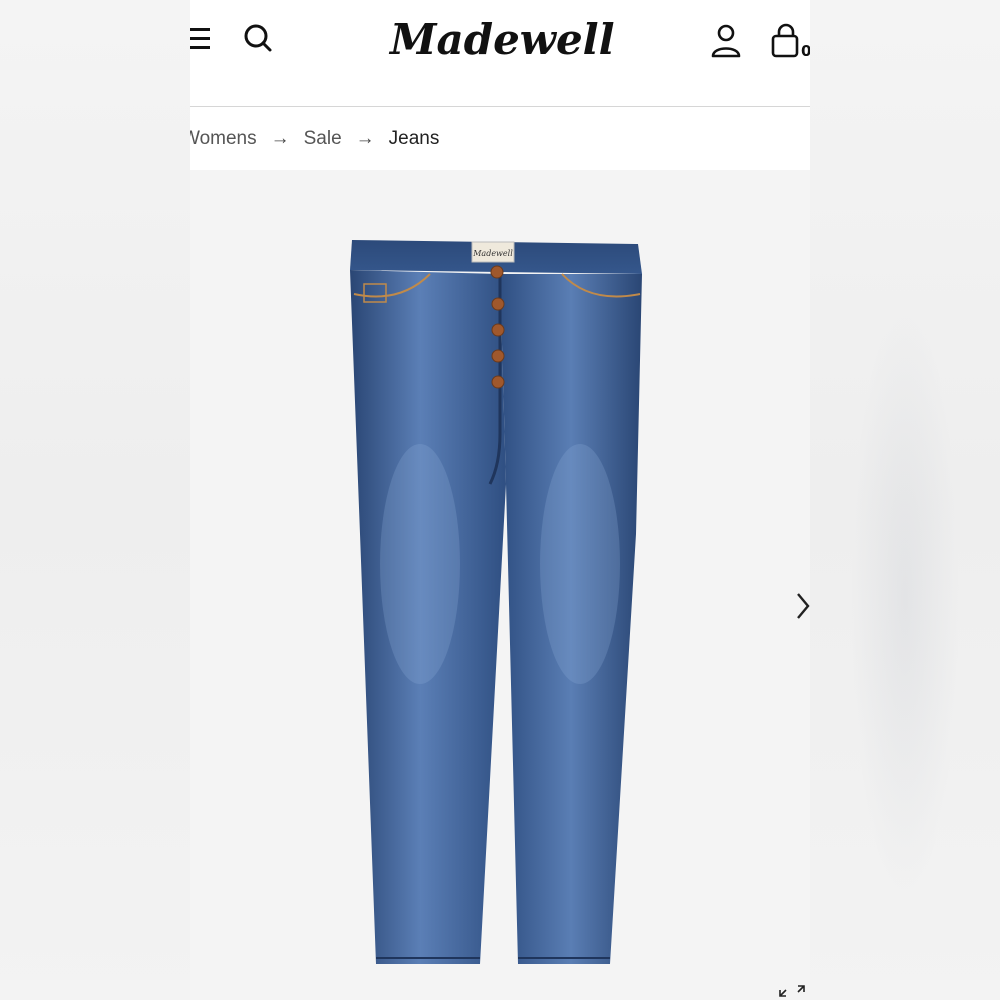 The width and height of the screenshot is (1000, 1000). Describe the element at coordinates (786, 42) in the screenshot. I see `bag-icon` at that location.